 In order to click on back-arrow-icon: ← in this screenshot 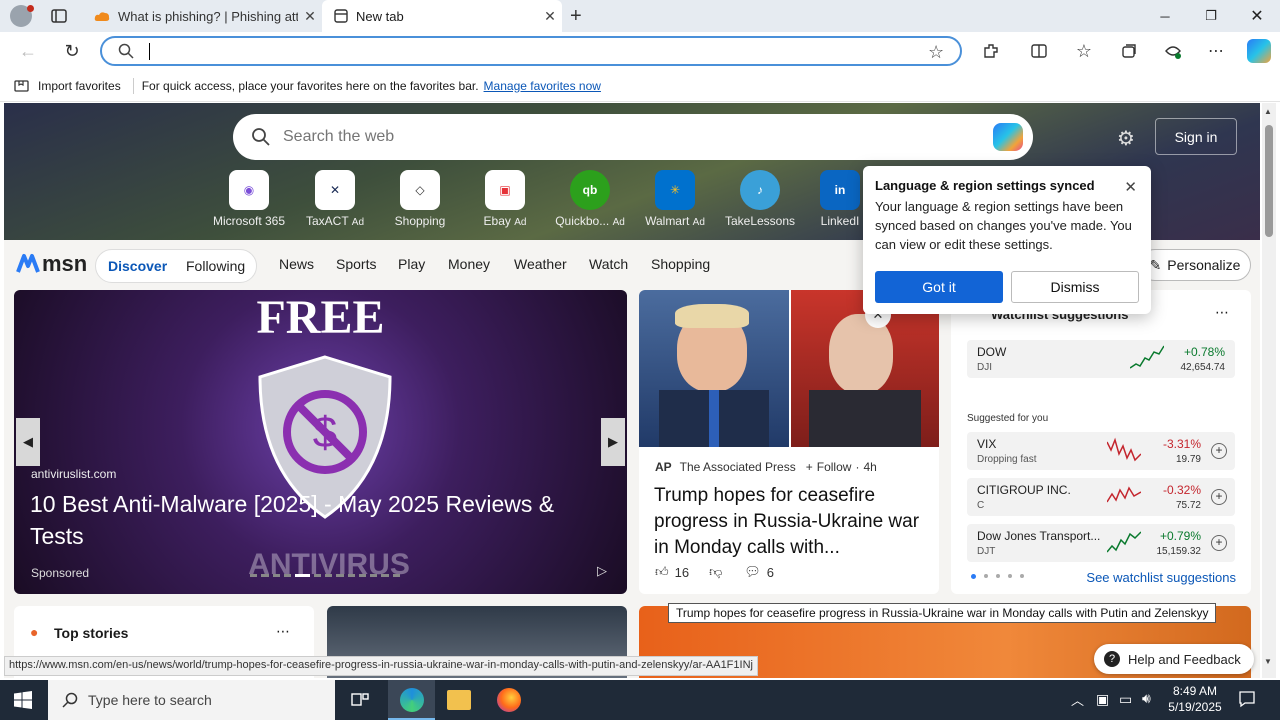, I will do `click(28, 51)`.